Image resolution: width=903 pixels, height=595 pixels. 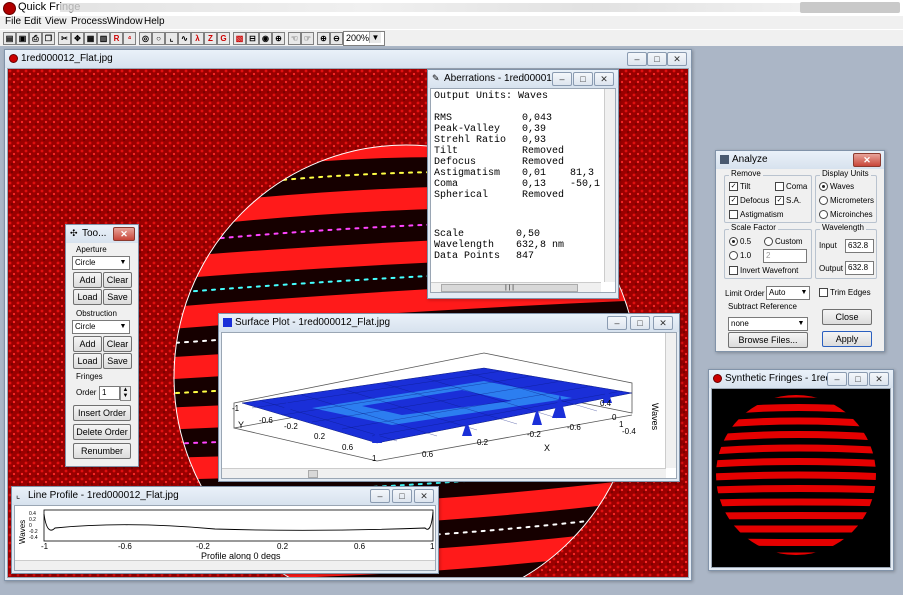 What do you see at coordinates (823, 292) in the screenshot?
I see `trim-edges-checkbox` at bounding box center [823, 292].